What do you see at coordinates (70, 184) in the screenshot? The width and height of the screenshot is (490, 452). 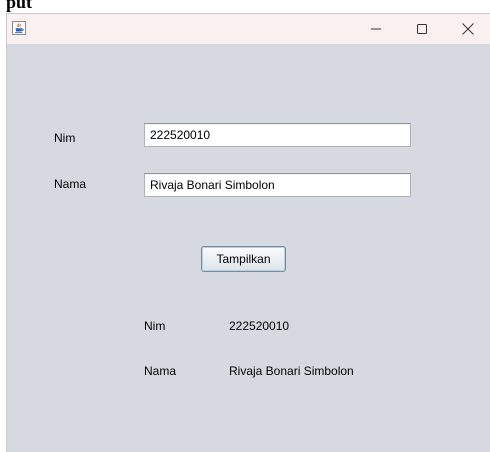 I see `nama-label: Nama` at bounding box center [70, 184].